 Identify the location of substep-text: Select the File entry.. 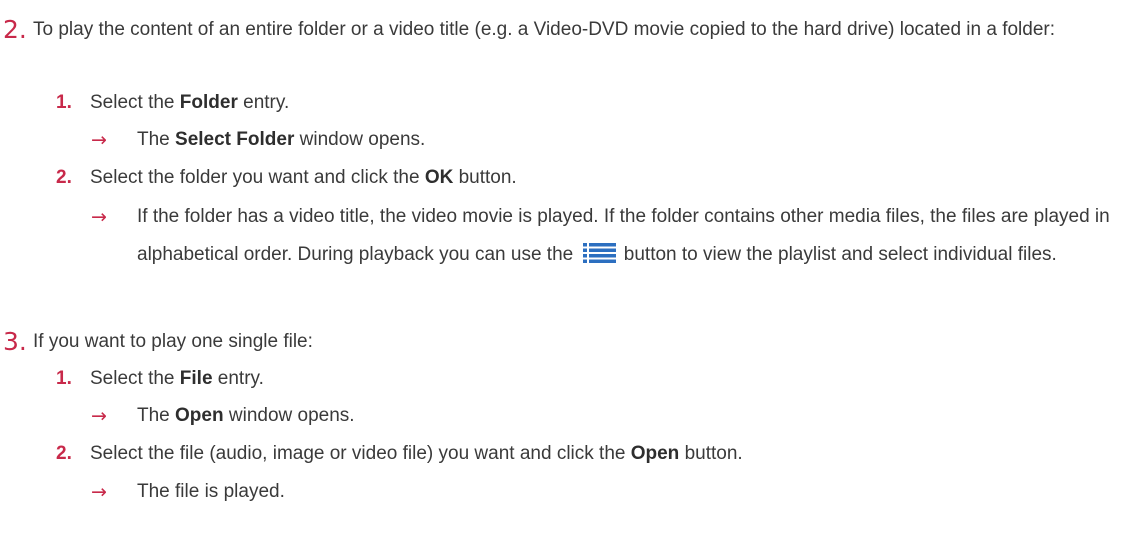
(177, 378).